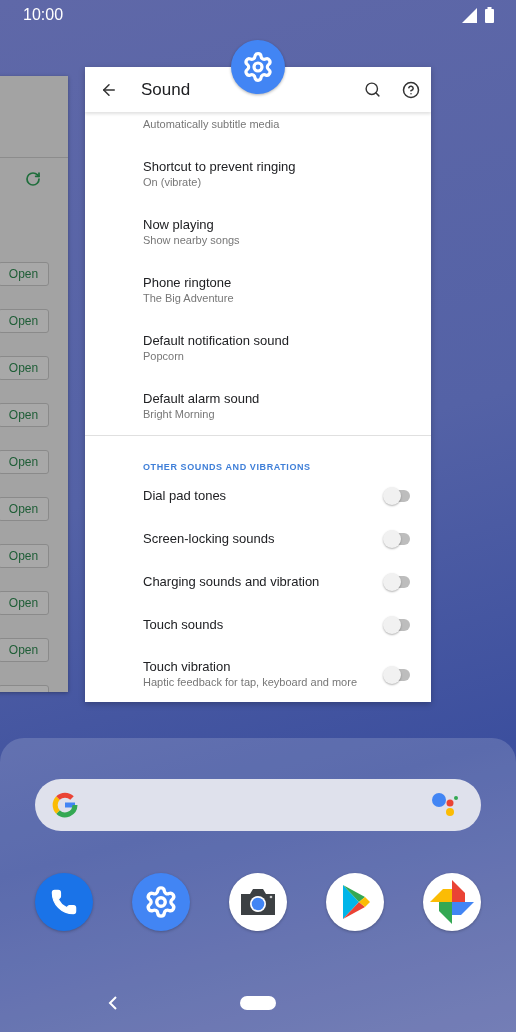 Image resolution: width=516 pixels, height=1032 pixels. What do you see at coordinates (187, 667) in the screenshot?
I see `setting-title: Touch vibration` at bounding box center [187, 667].